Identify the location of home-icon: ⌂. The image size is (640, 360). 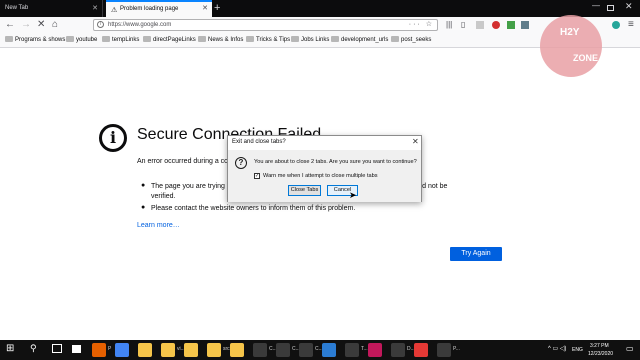
(55, 24).